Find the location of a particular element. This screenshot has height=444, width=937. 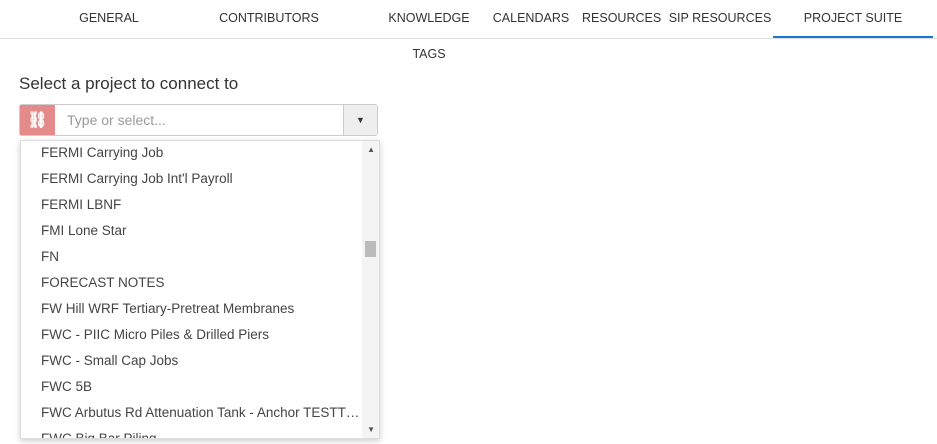

option-item: FERMI Carrying Job Int'l Payroll is located at coordinates (200, 180).